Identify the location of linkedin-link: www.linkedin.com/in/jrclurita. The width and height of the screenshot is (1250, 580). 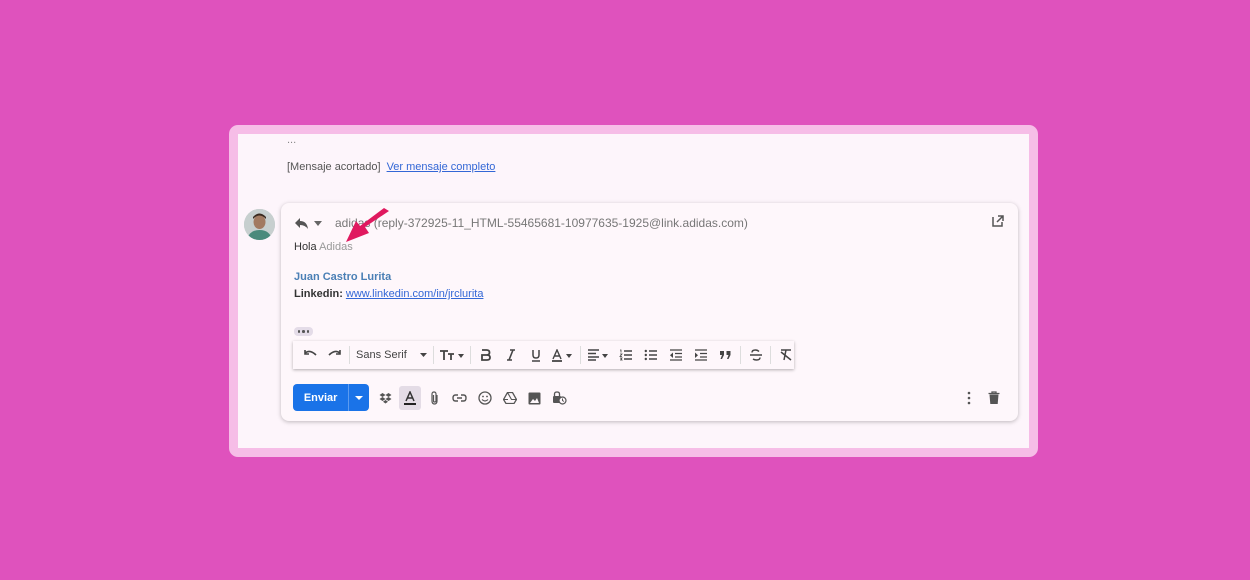
(415, 294).